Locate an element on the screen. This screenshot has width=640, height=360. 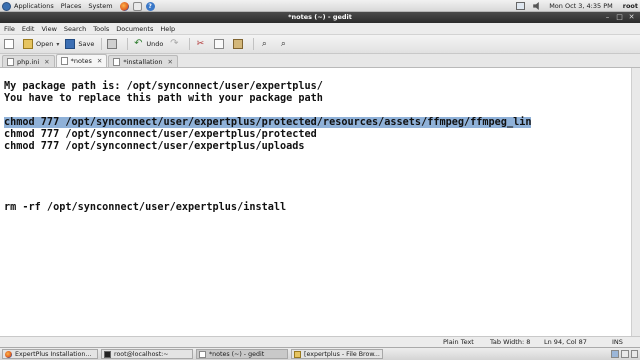
save-button: Save is located at coordinates (79, 44).